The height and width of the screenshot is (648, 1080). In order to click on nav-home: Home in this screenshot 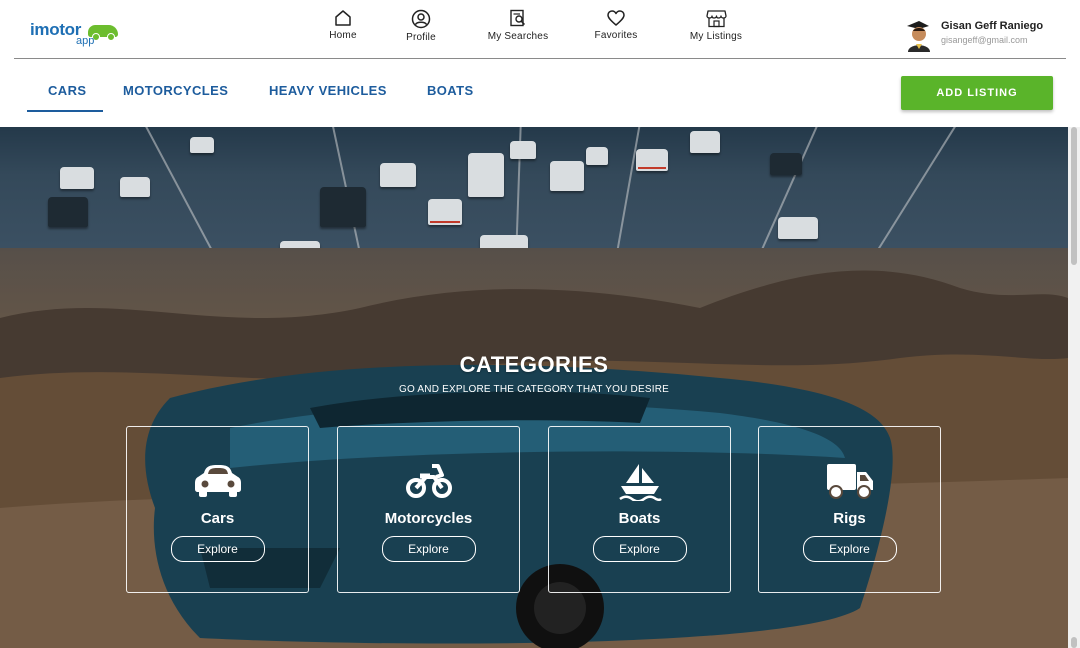, I will do `click(343, 25)`.